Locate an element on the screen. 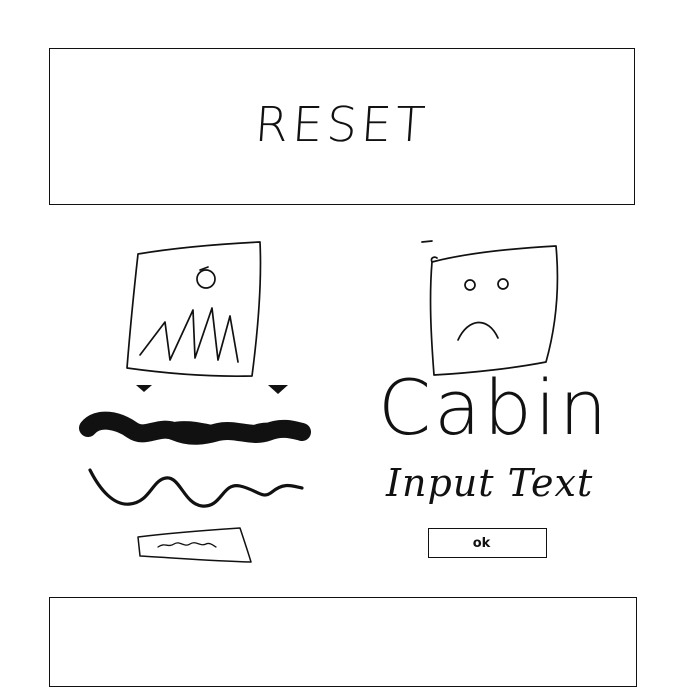 The height and width of the screenshot is (687, 686). ok-button-label: ok is located at coordinates (481, 543).